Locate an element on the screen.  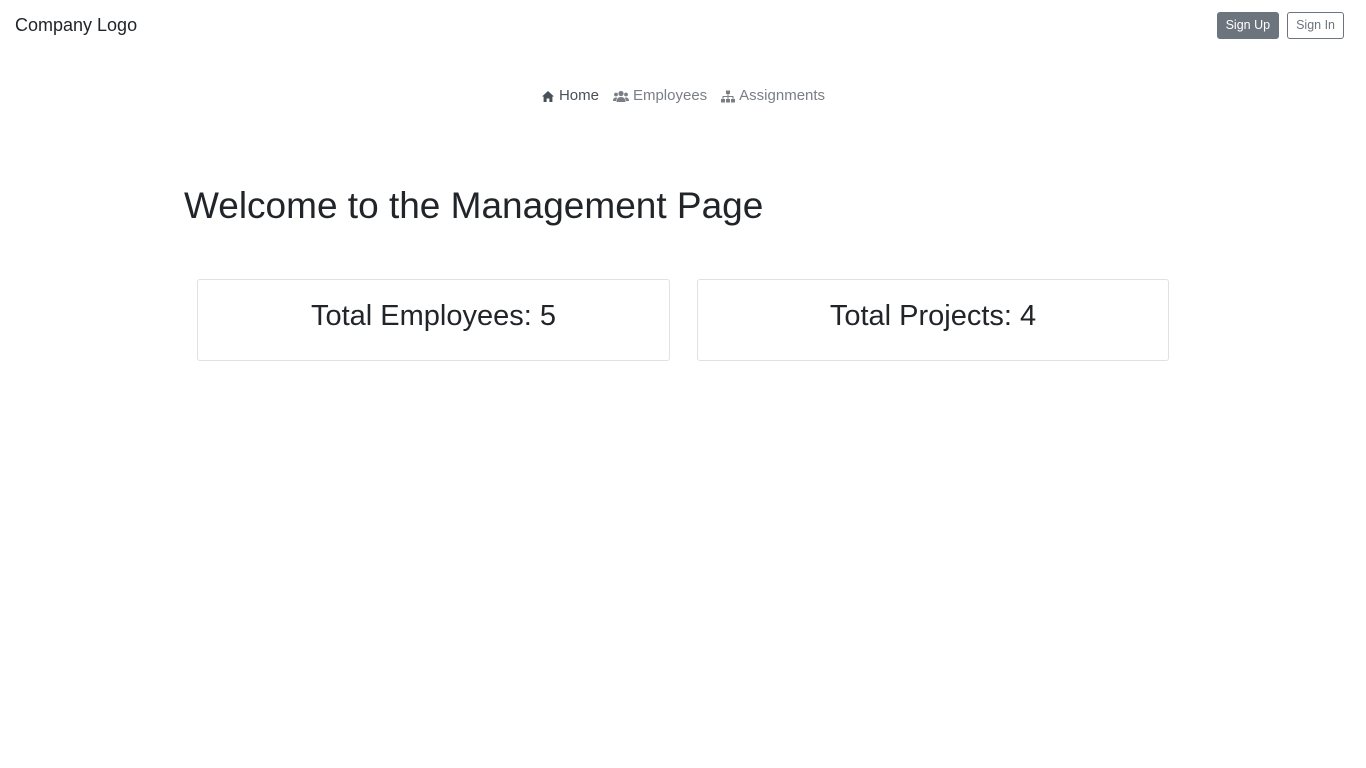
auth-buttons: Sign Up Sign In is located at coordinates (1280, 25).